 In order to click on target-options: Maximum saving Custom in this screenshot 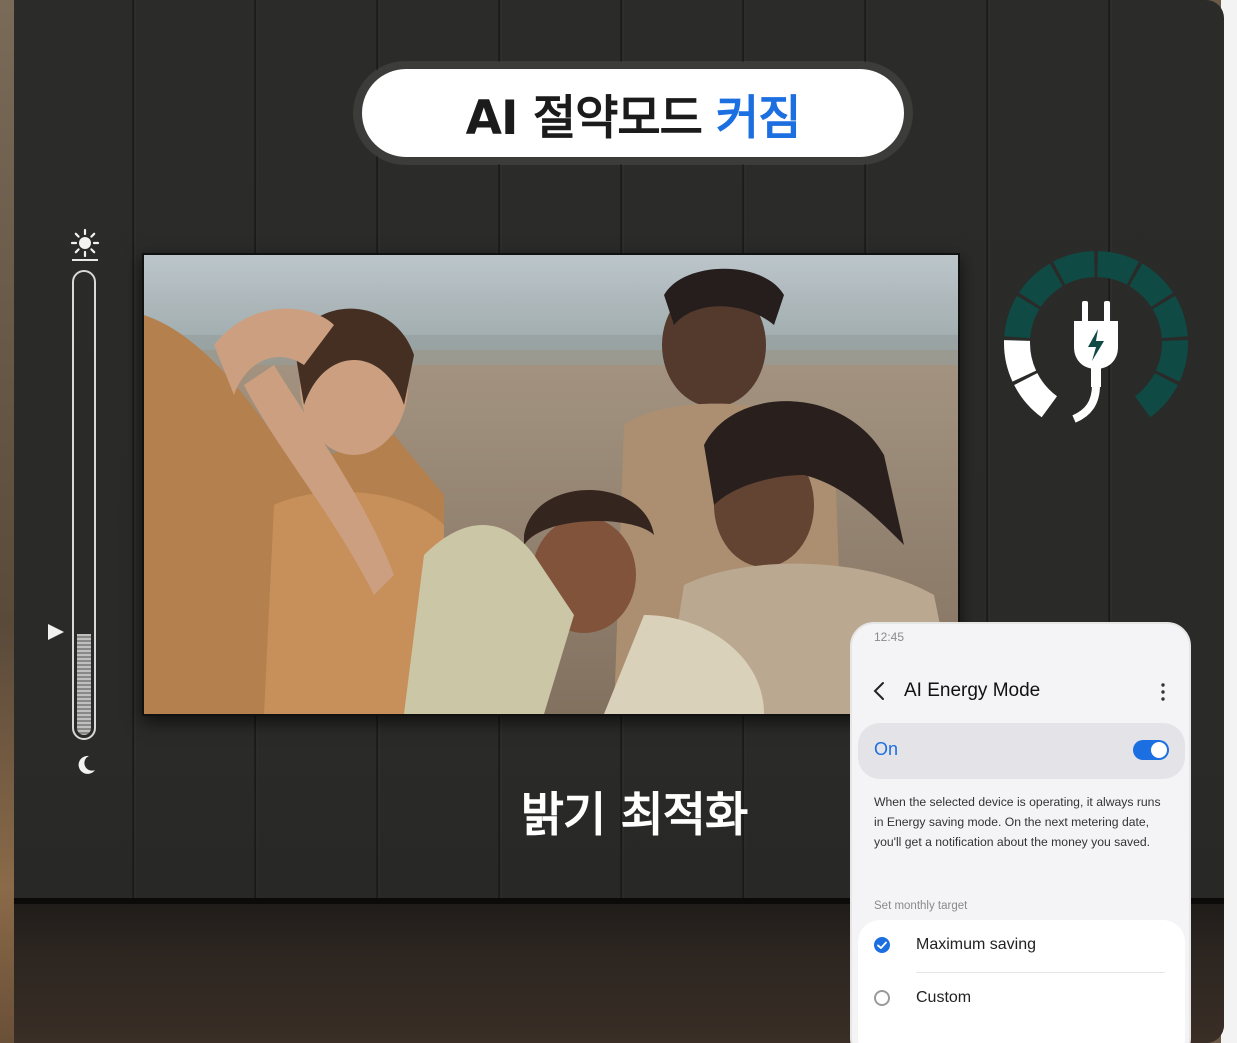, I will do `click(1021, 981)`.